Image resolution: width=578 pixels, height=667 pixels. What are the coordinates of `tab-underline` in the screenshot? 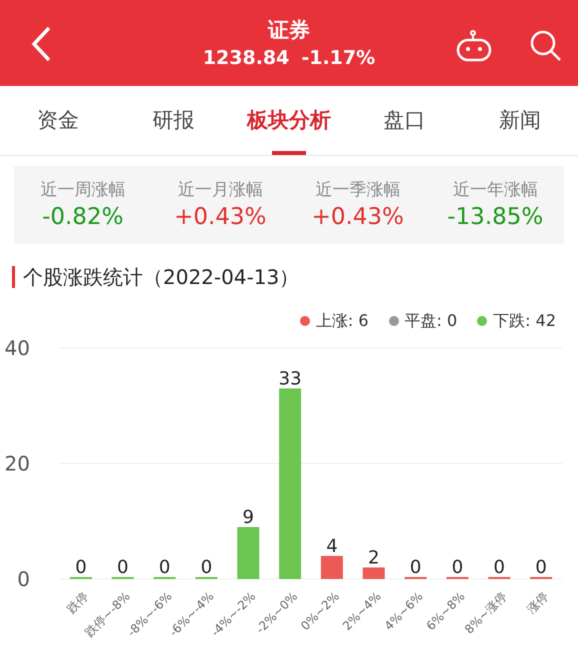 It's located at (289, 153).